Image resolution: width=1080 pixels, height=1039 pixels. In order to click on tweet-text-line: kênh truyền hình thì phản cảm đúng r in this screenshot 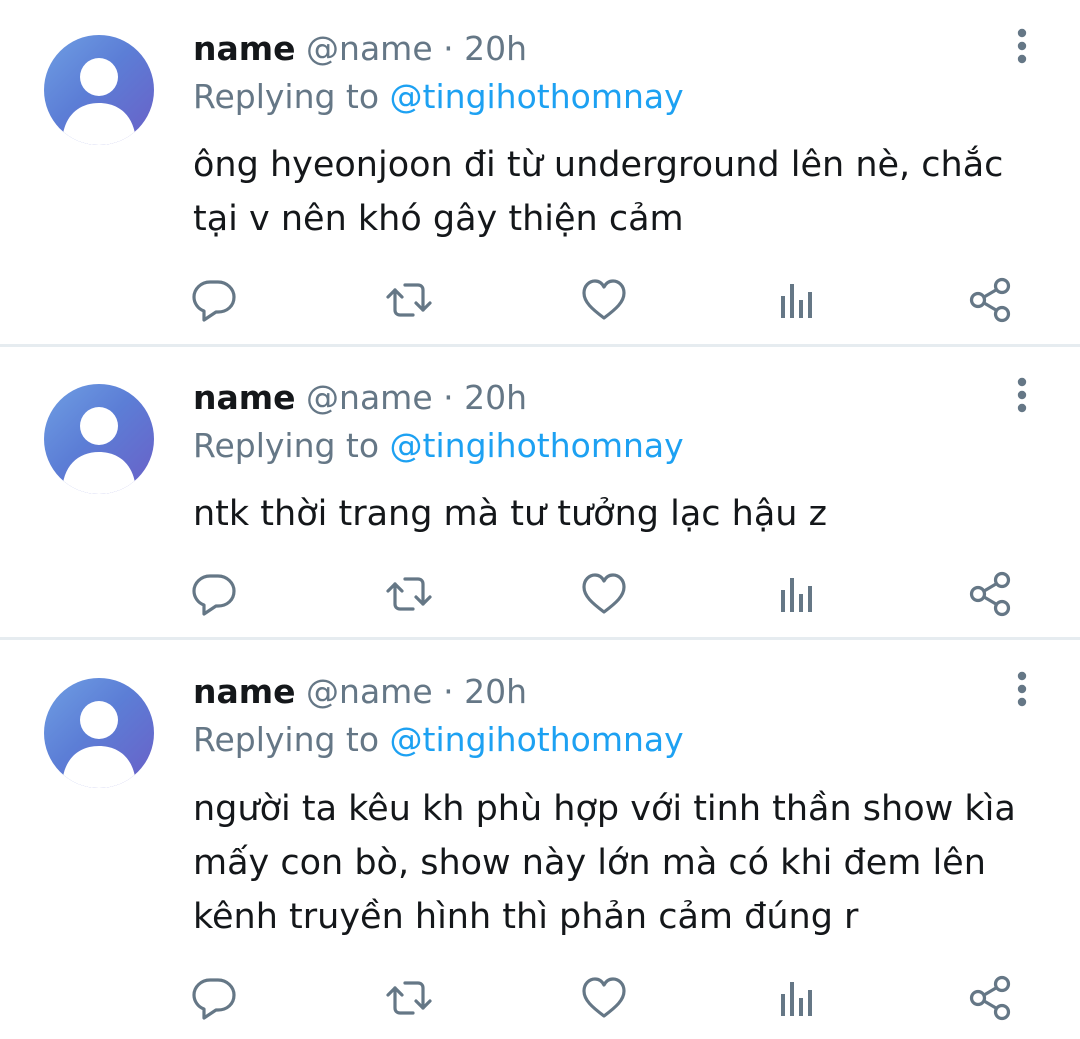, I will do `click(526, 917)`.